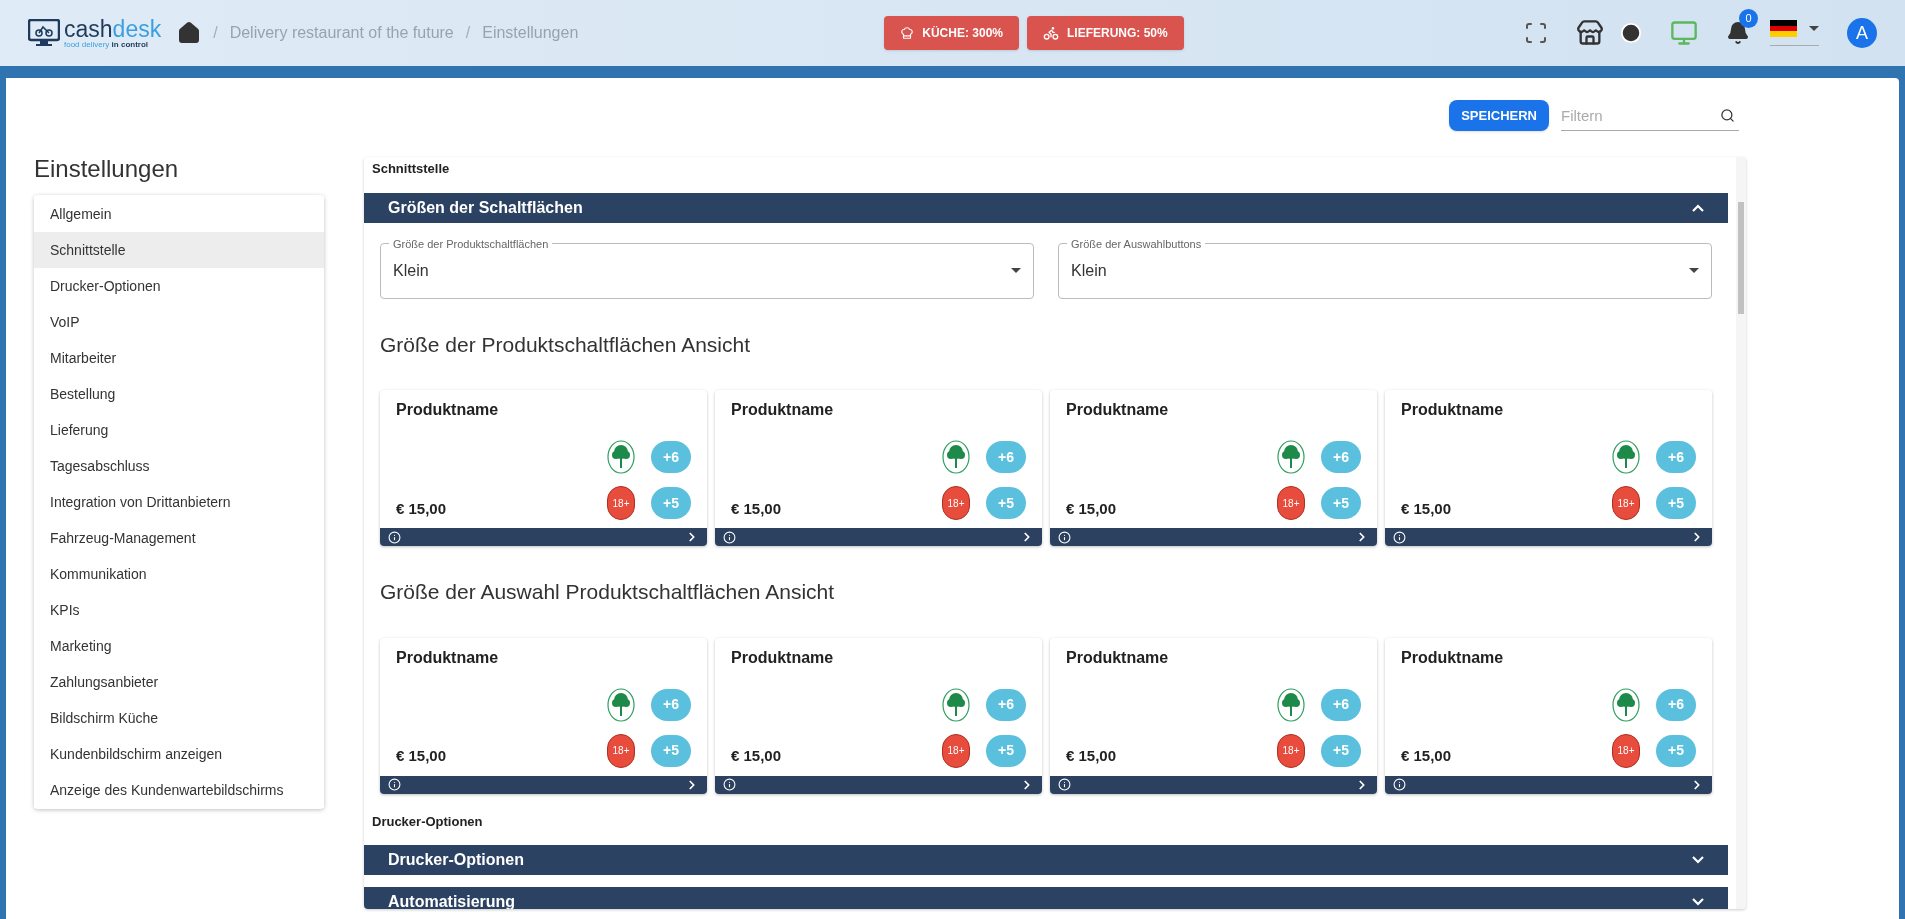  What do you see at coordinates (113, 29) in the screenshot?
I see `logo-wordmark: cashdesk` at bounding box center [113, 29].